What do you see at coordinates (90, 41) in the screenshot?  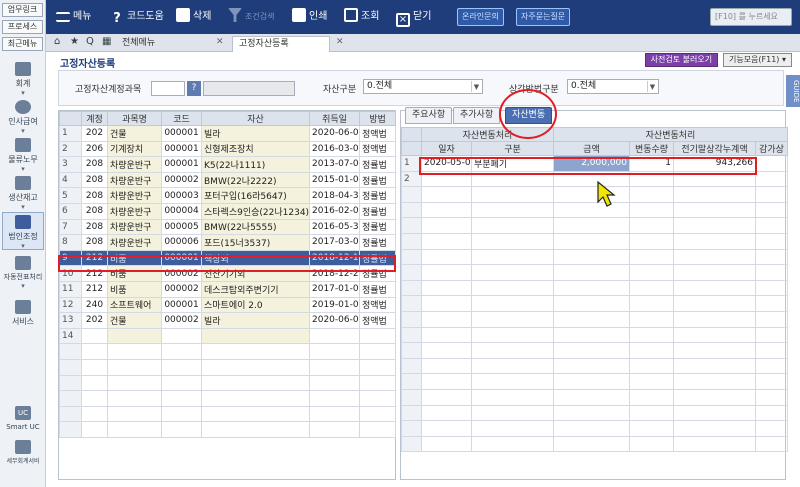 I see `search-icon: Q` at bounding box center [90, 41].